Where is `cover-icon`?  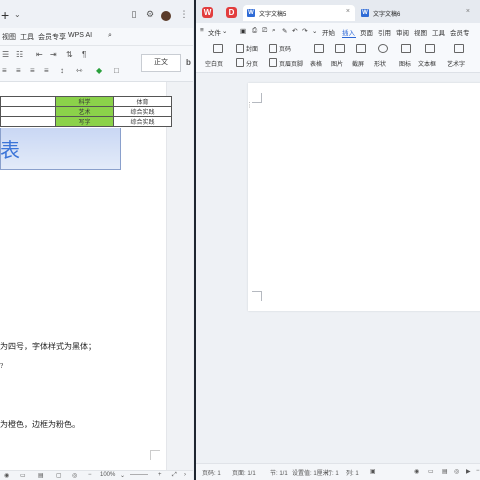 cover-icon is located at coordinates (240, 48).